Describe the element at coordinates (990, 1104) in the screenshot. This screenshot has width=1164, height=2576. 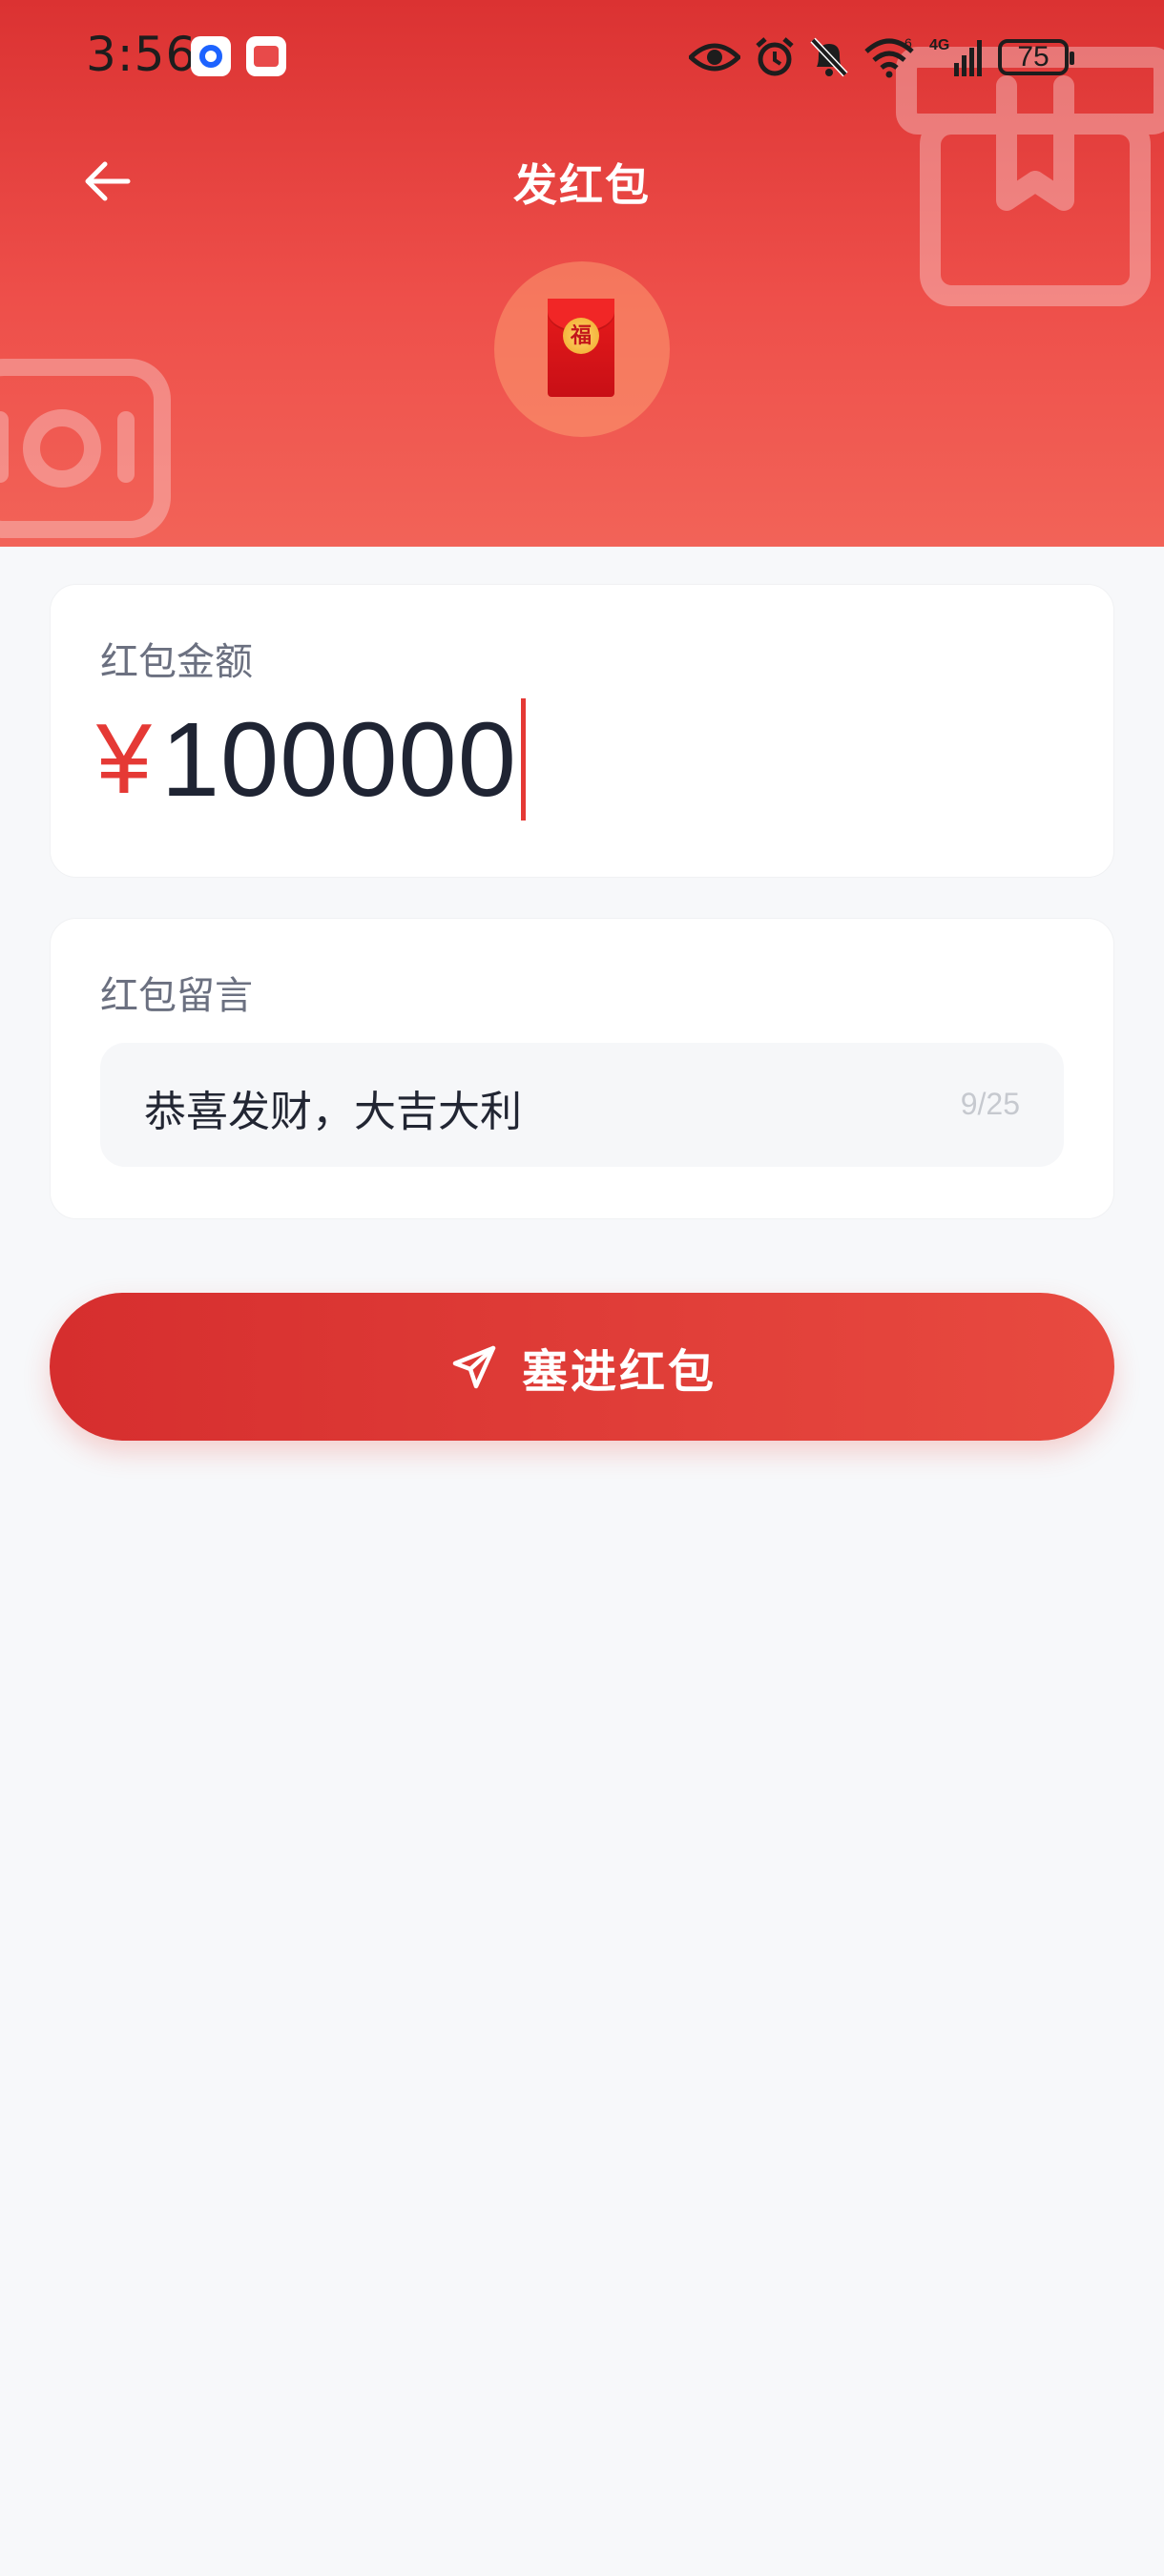
I see `char-counter: 9/25` at that location.